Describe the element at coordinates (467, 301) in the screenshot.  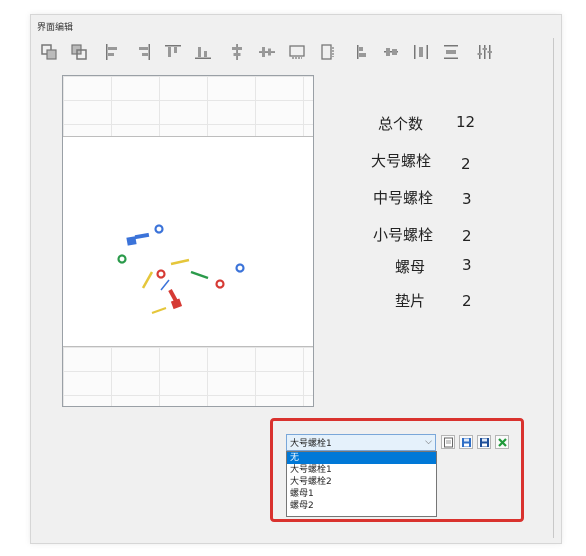
I see `stat-value-washer: 2` at that location.